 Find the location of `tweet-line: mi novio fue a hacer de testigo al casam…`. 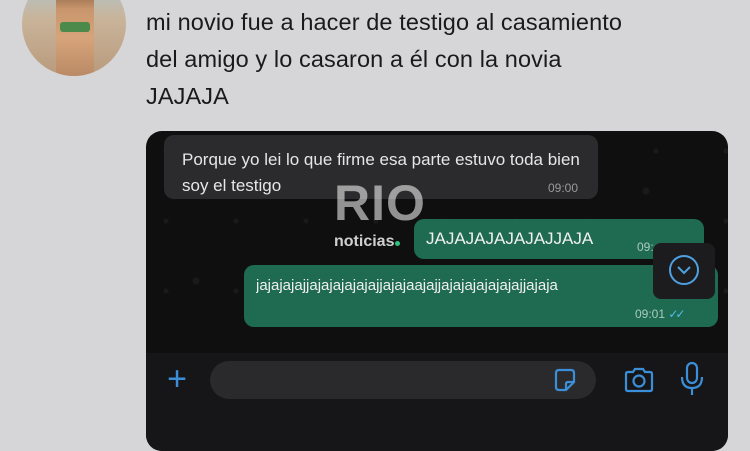

tweet-line: mi novio fue a hacer de testigo al casam… is located at coordinates (384, 22).